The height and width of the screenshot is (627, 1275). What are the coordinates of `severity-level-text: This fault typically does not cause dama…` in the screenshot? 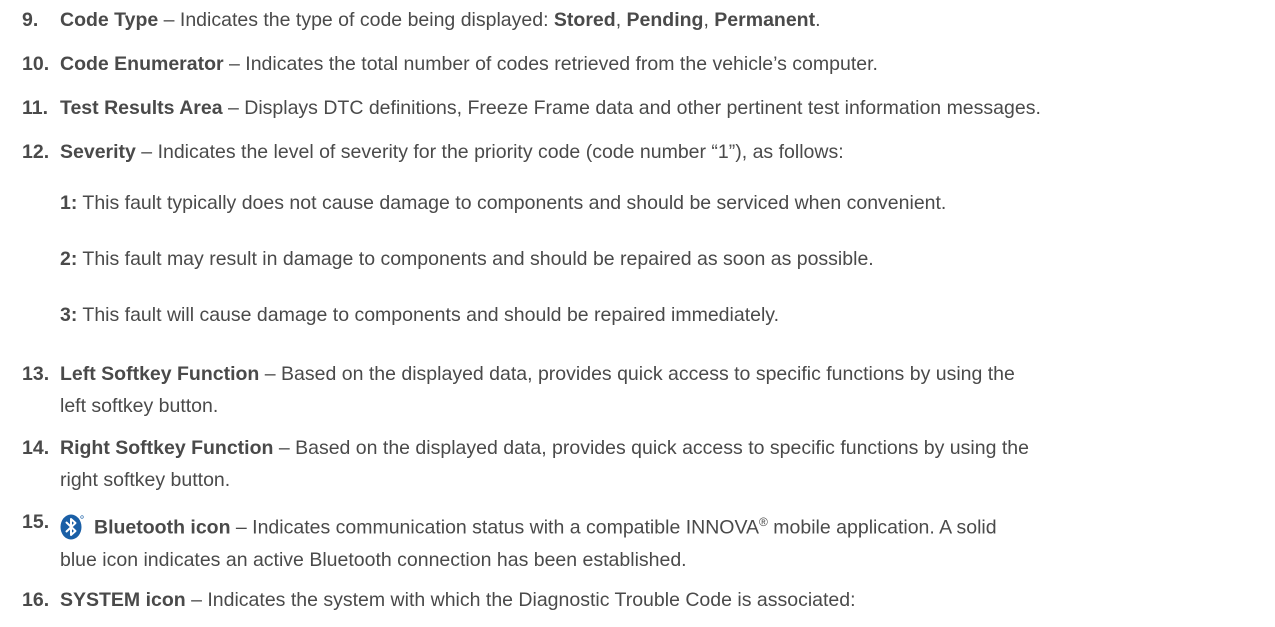 It's located at (512, 203).